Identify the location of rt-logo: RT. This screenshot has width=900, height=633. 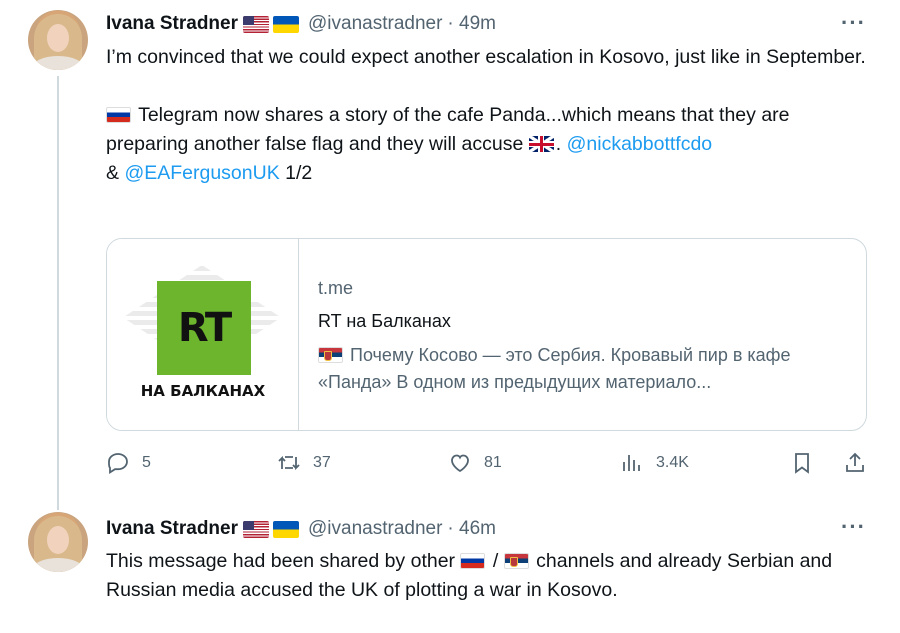
(204, 328).